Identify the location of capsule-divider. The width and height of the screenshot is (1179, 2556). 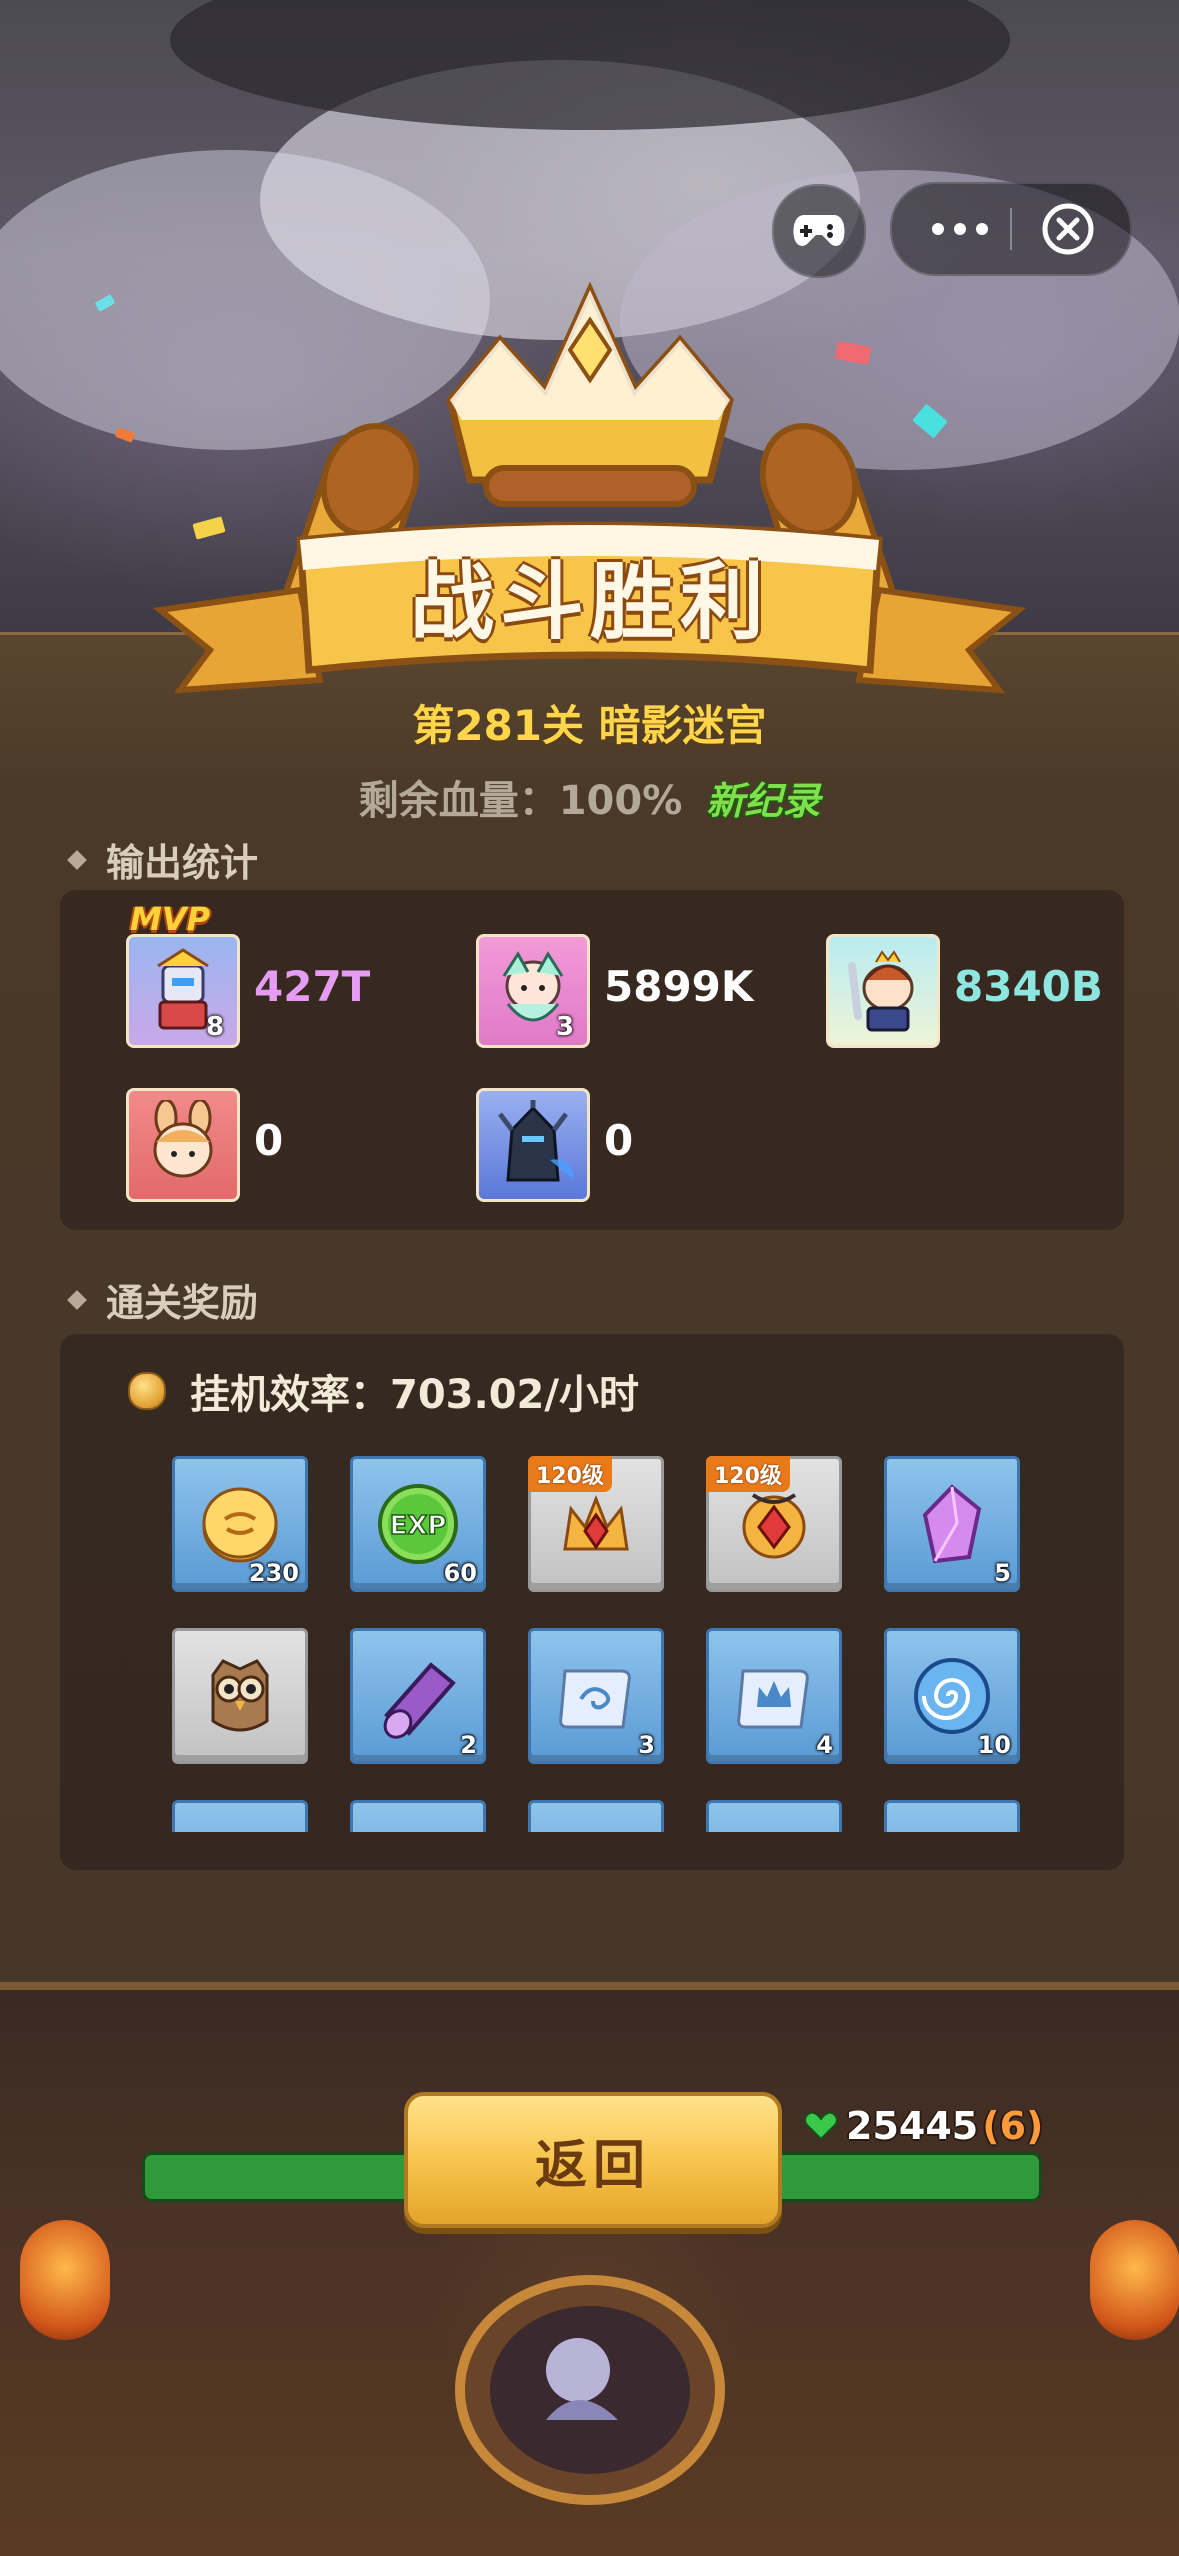
(1011, 229).